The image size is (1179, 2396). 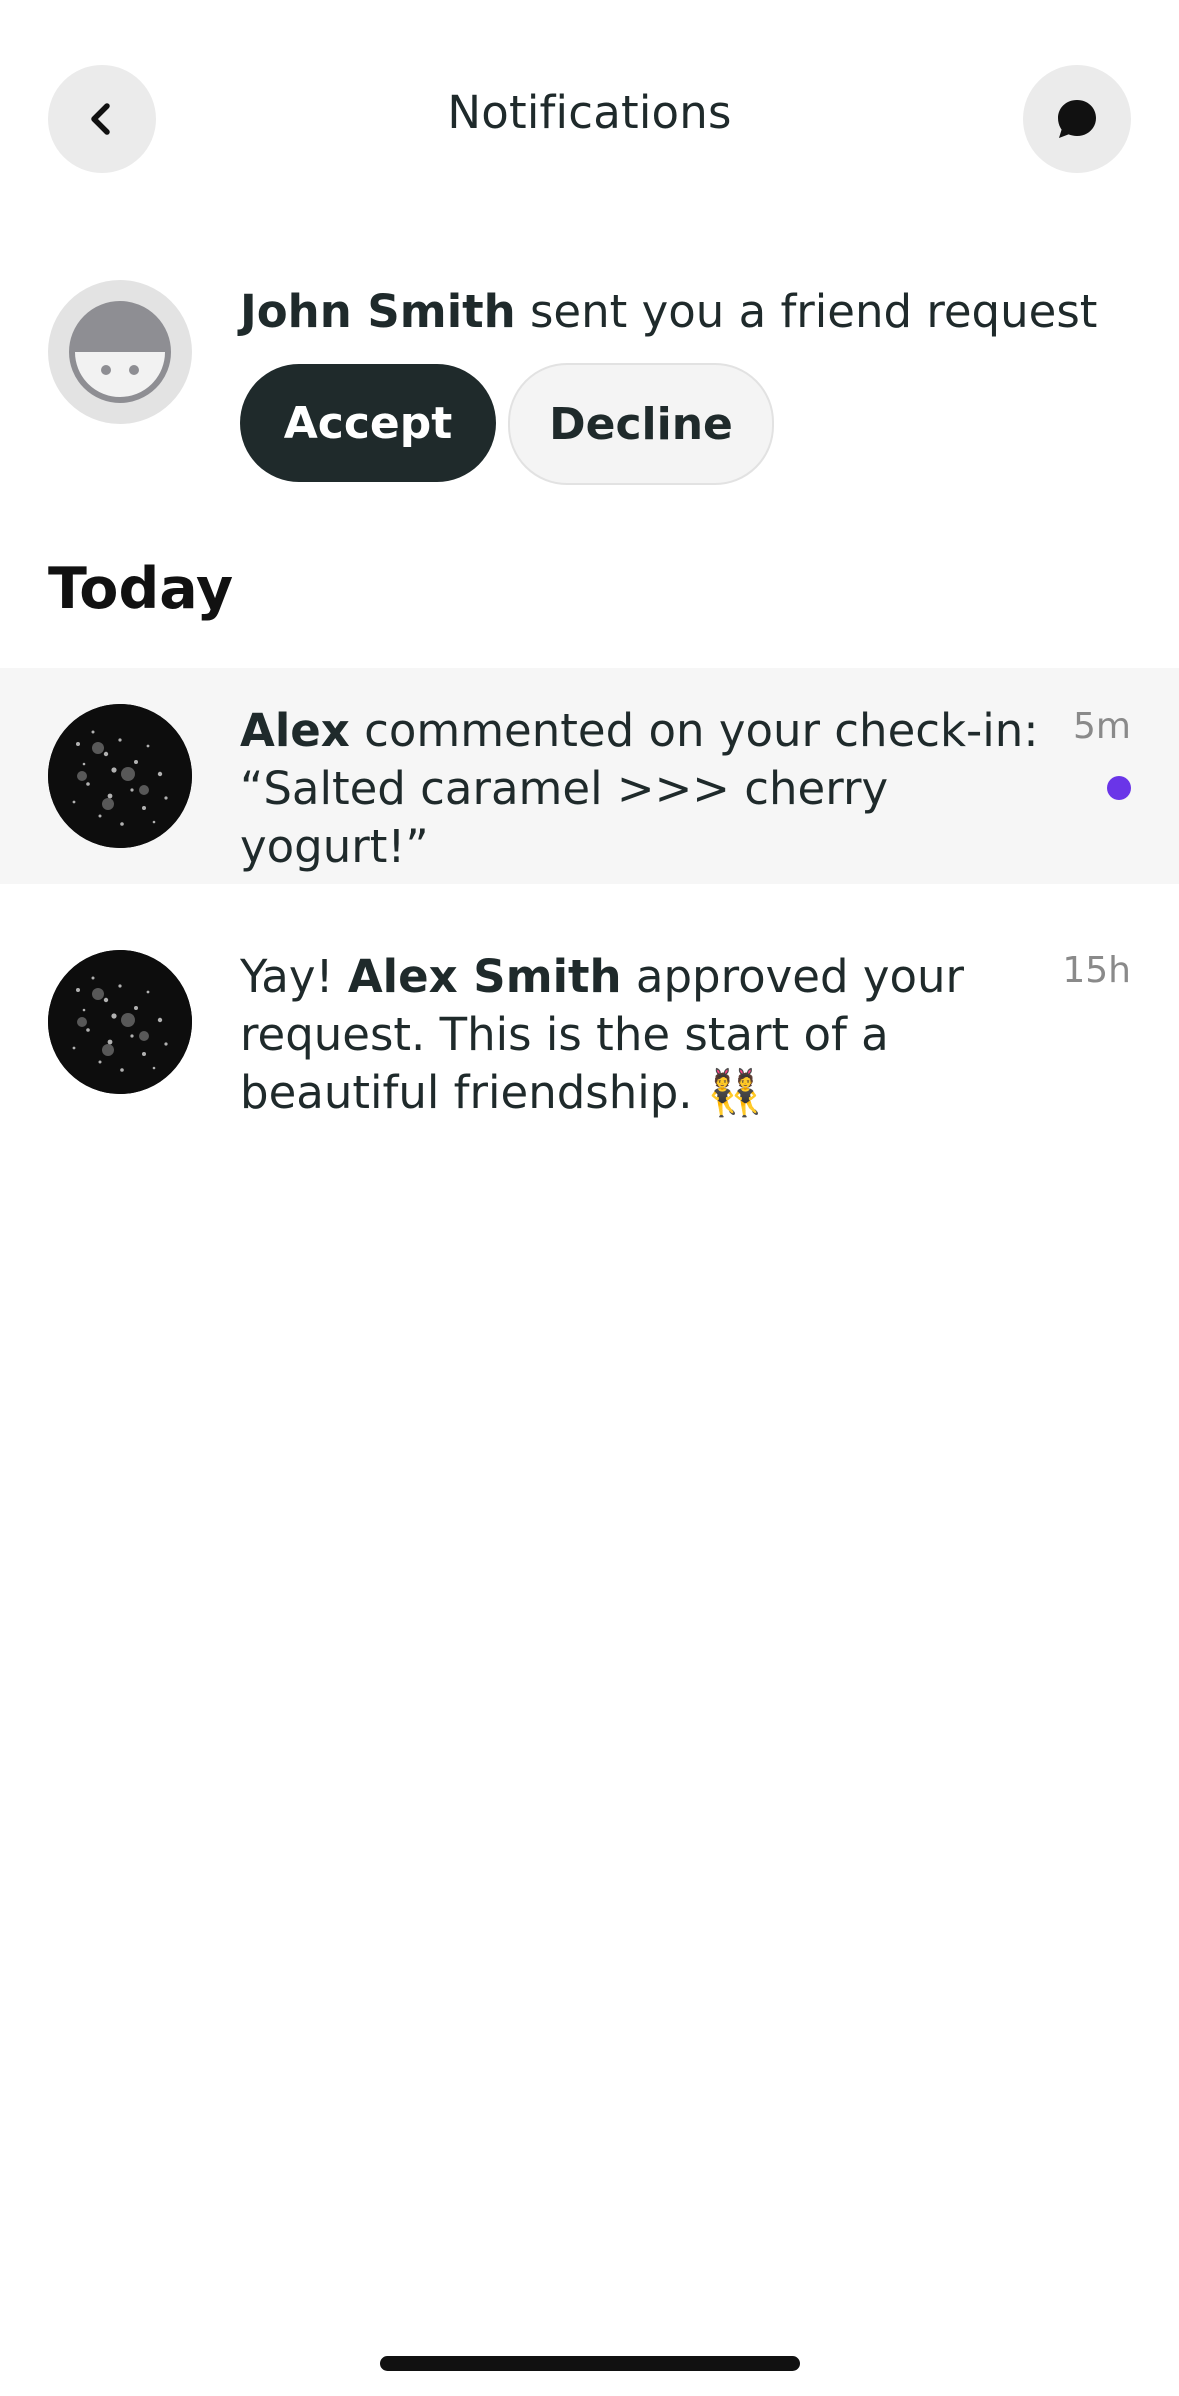 I want to click on chat-button, so click(x=1077, y=119).